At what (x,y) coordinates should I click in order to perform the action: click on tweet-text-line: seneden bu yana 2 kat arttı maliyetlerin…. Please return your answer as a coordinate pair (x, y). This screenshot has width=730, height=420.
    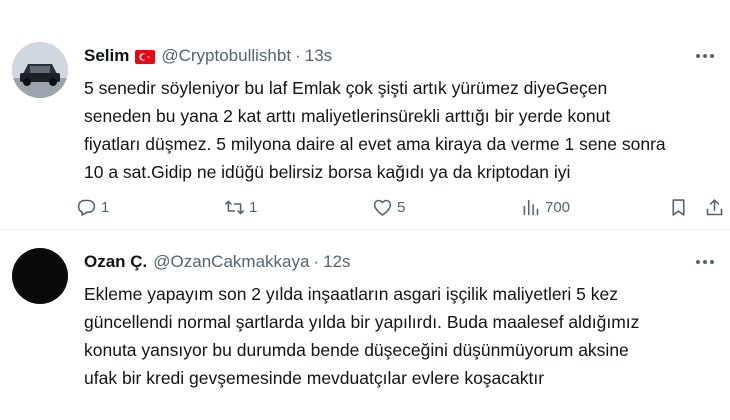
    Looking at the image, I should click on (347, 116).